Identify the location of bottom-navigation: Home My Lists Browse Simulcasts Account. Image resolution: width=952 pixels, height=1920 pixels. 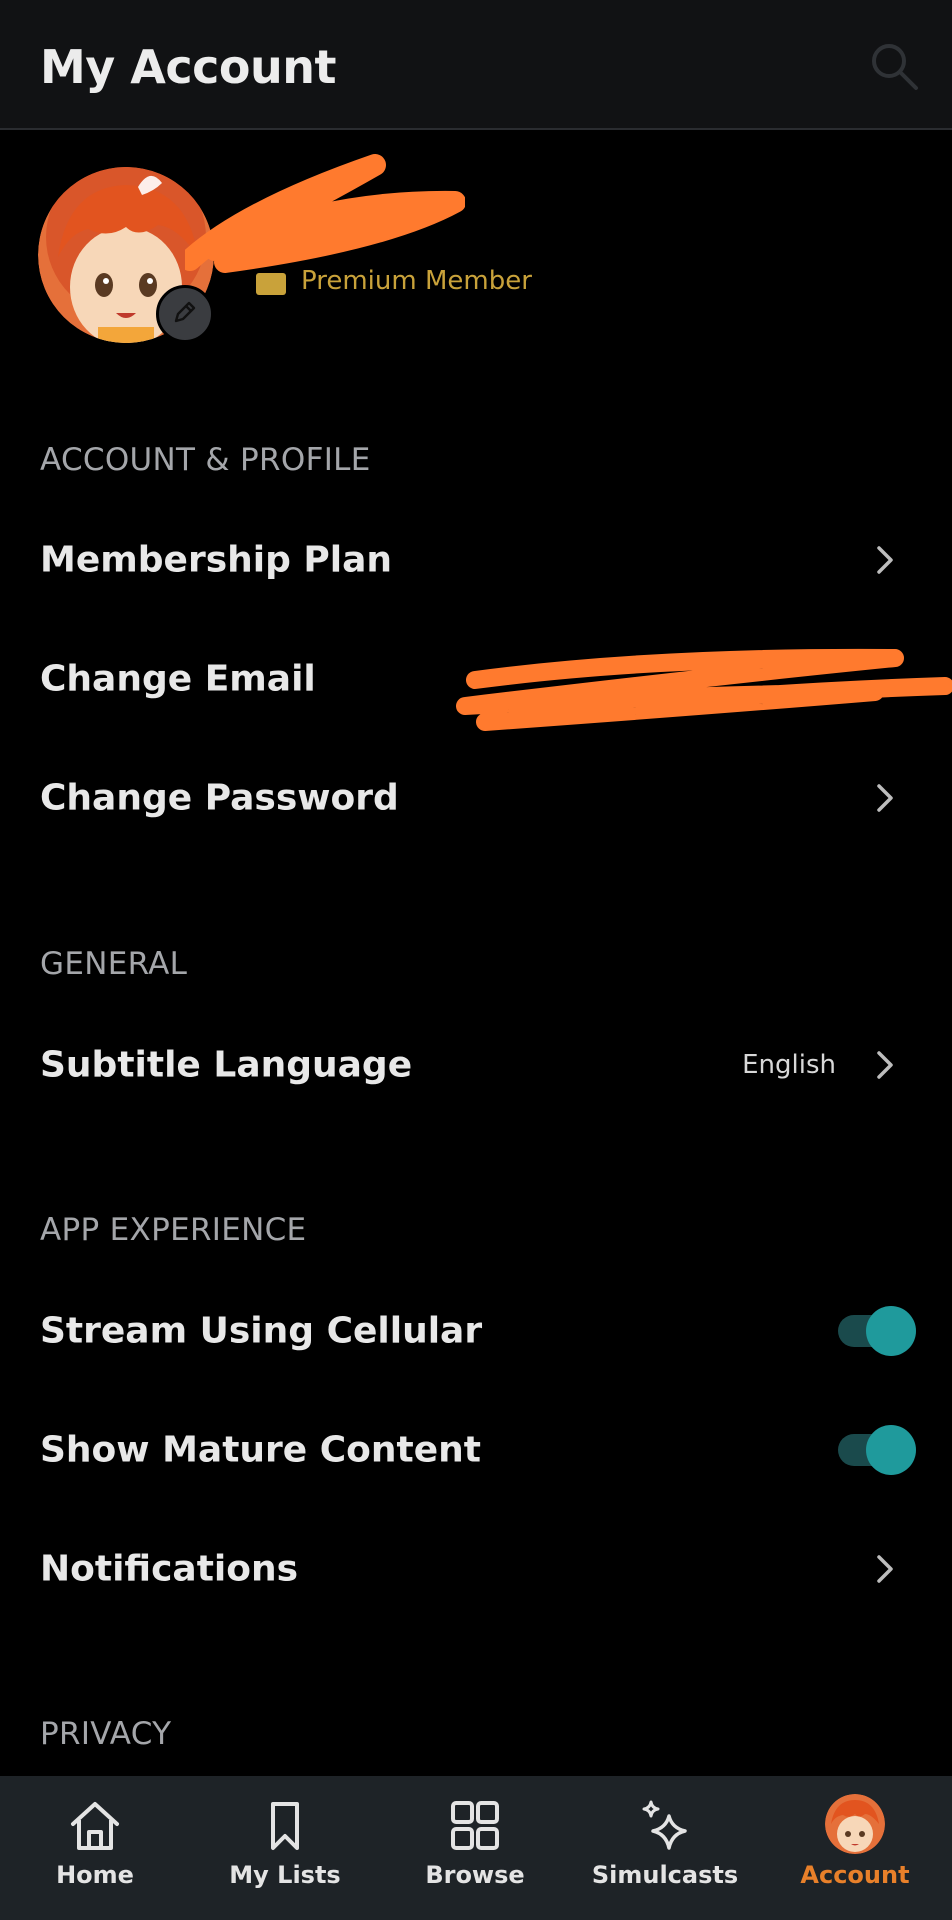
(476, 1848).